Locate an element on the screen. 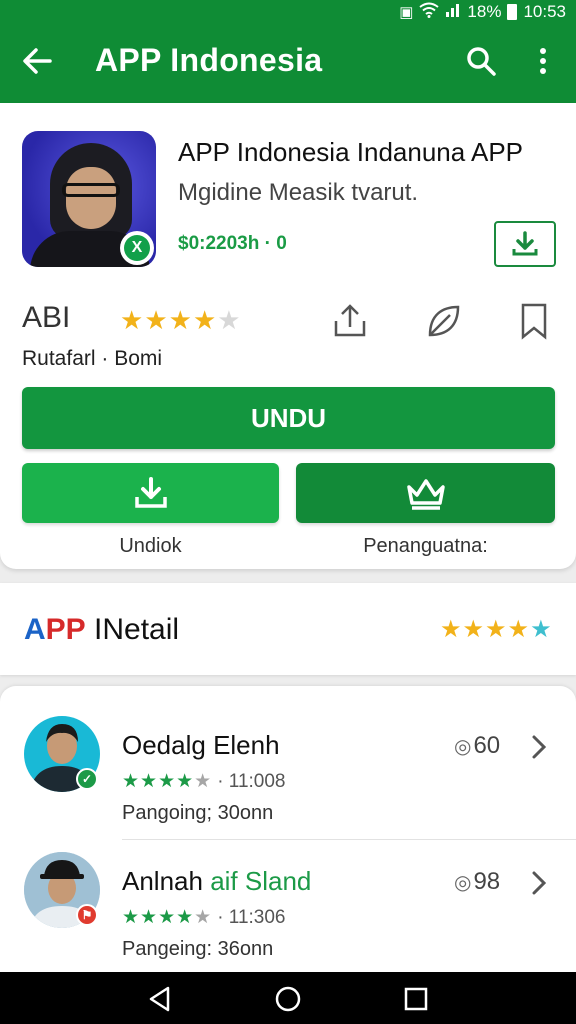 This screenshot has width=576, height=1024. flag-badge-icon: ⚑ is located at coordinates (87, 915).